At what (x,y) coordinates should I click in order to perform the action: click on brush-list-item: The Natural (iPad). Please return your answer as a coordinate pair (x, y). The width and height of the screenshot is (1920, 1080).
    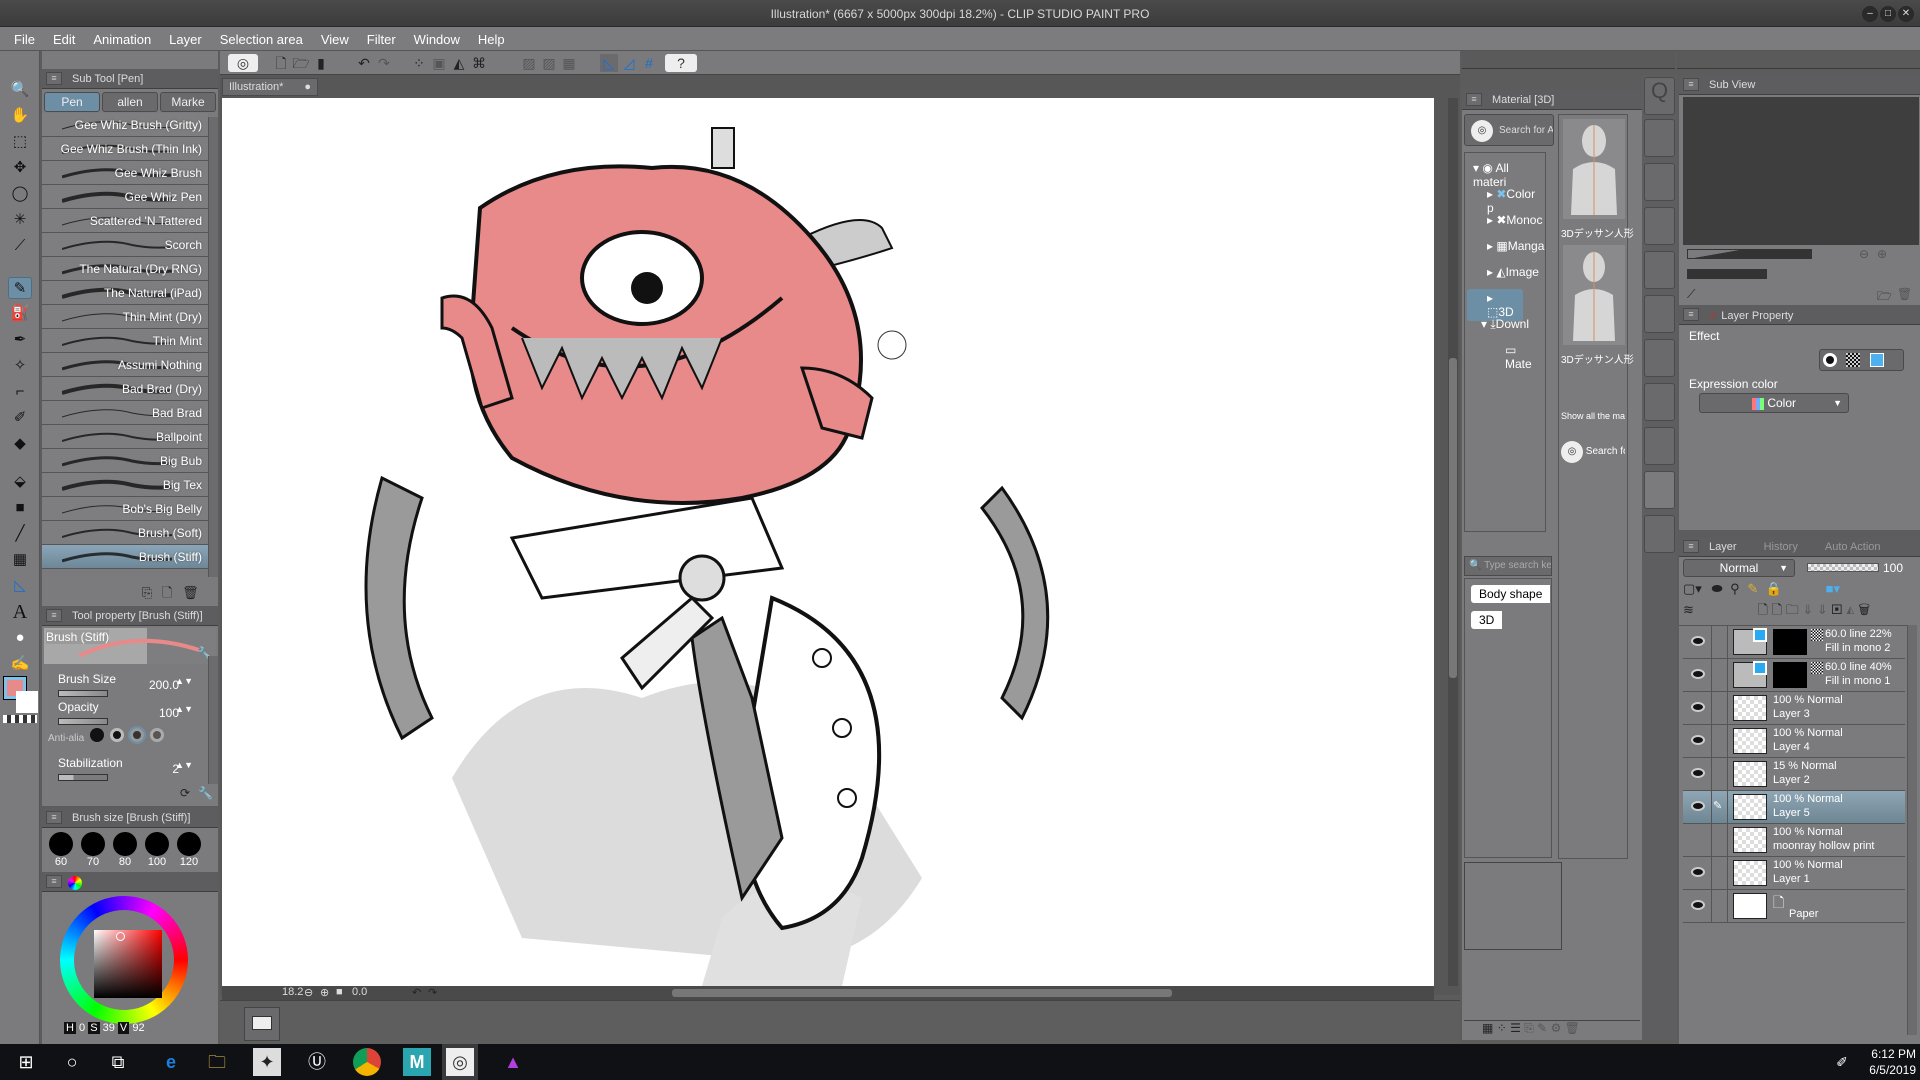
    Looking at the image, I should click on (125, 293).